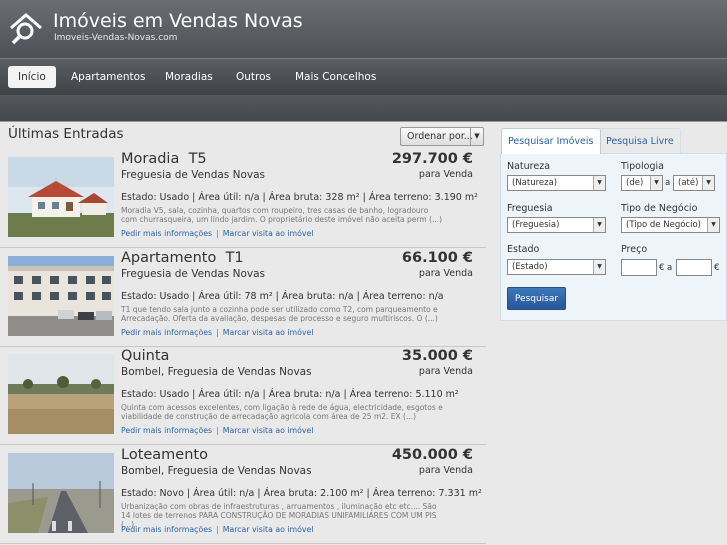  What do you see at coordinates (182, 258) in the screenshot?
I see `listing-title: Apartamento T1` at bounding box center [182, 258].